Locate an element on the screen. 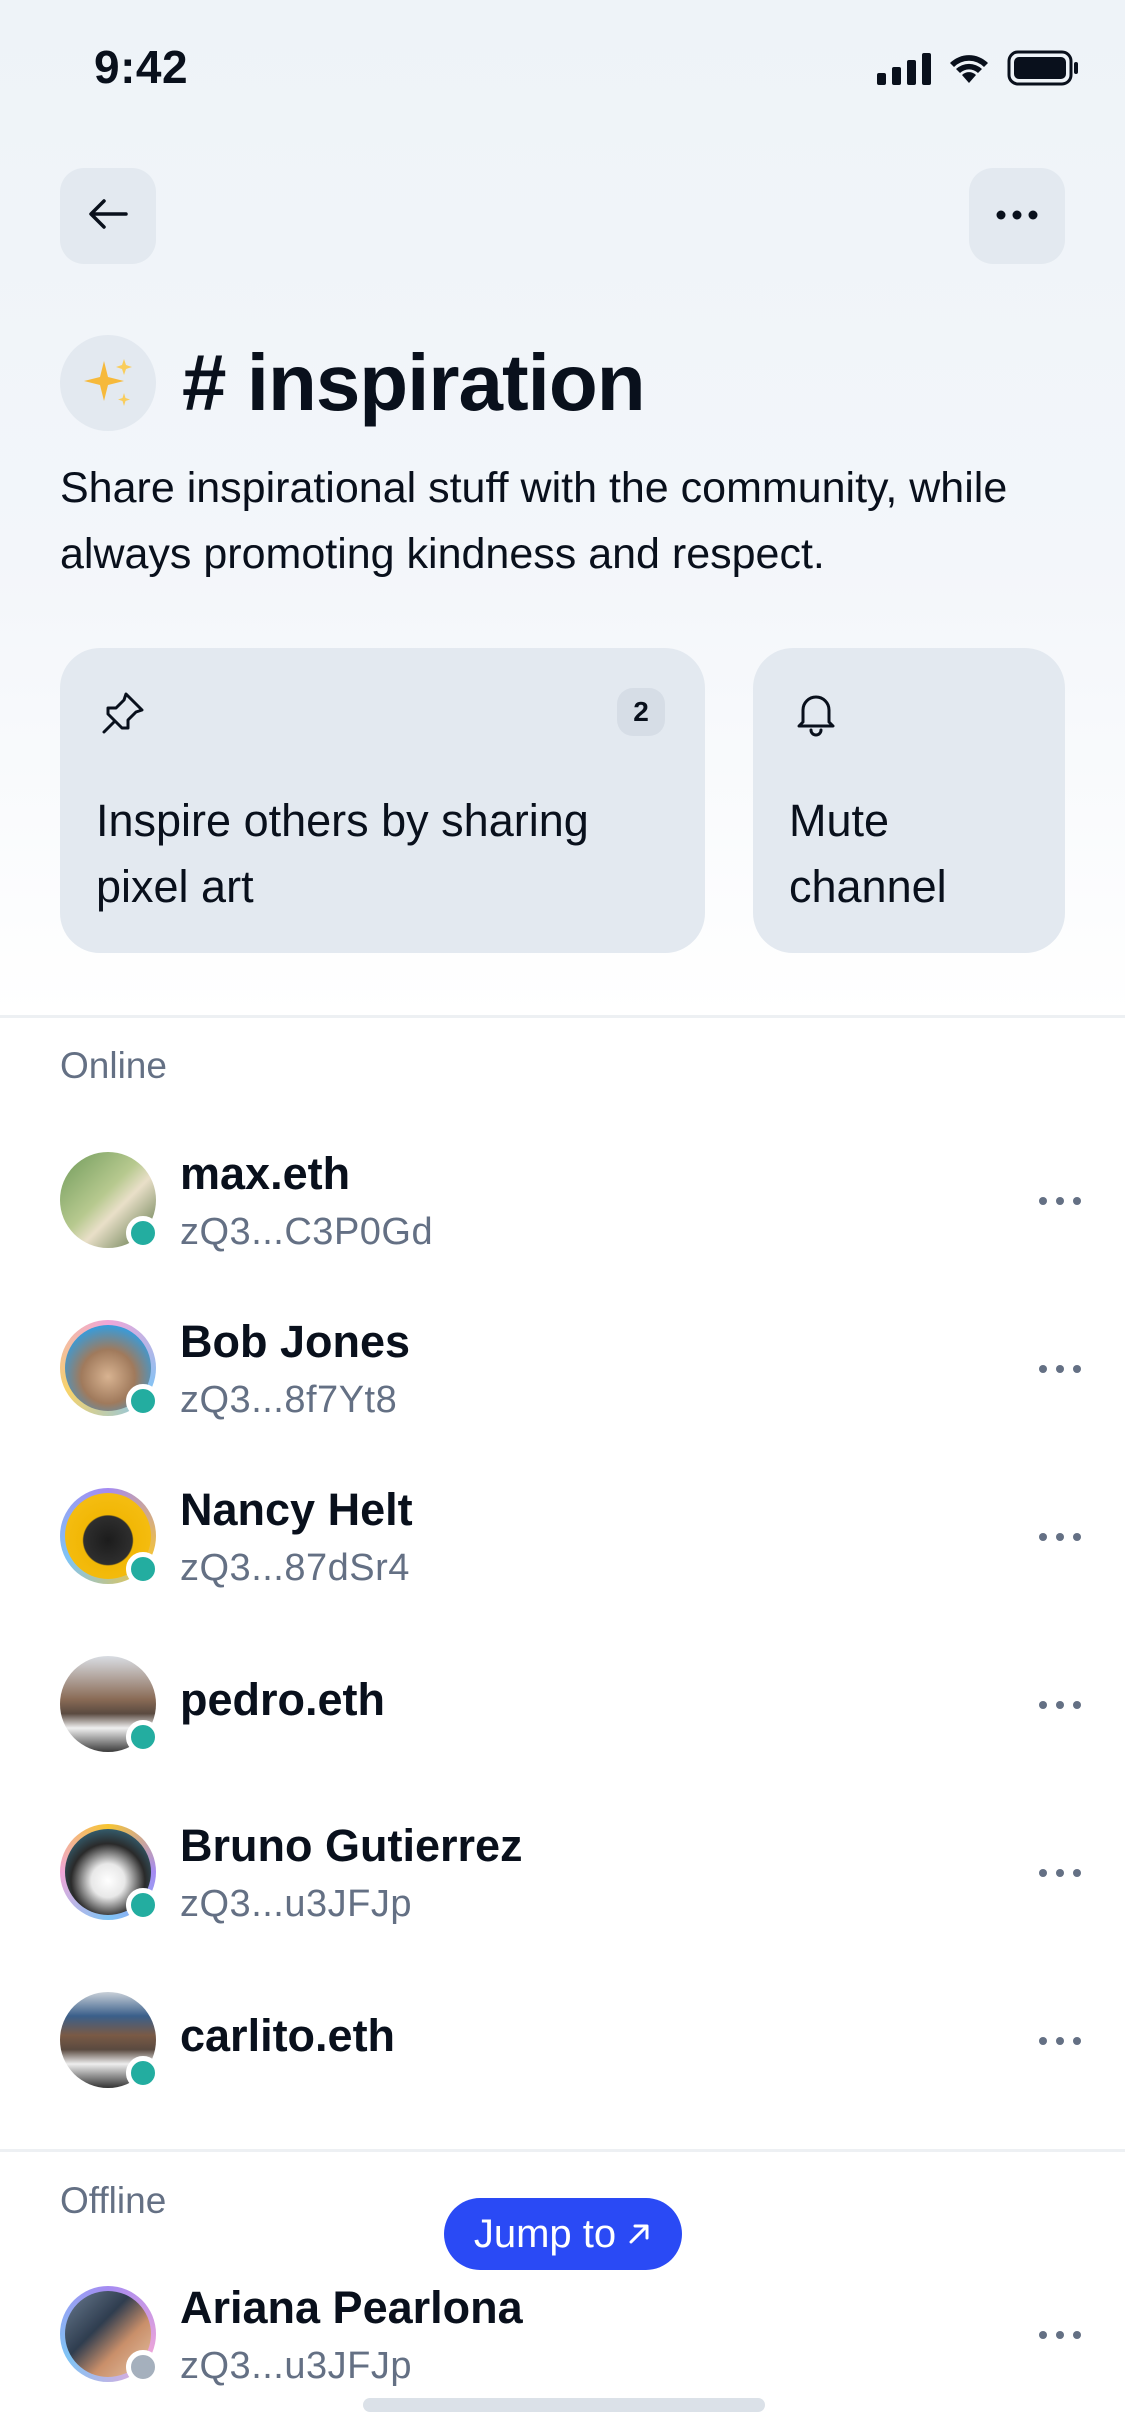  signal-icon is located at coordinates (904, 68).